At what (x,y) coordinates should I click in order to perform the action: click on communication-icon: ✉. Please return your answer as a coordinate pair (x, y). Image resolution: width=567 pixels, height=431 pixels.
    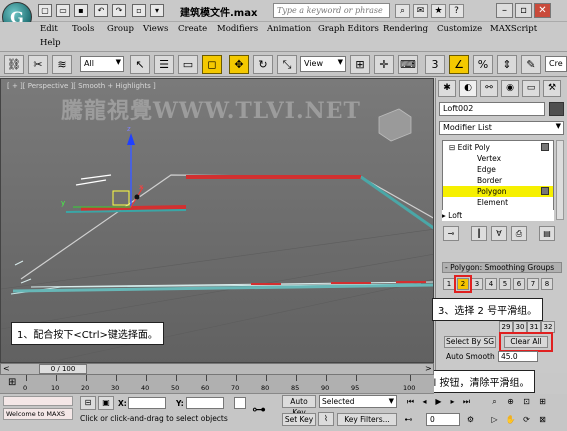
    Looking at the image, I should click on (420, 11).